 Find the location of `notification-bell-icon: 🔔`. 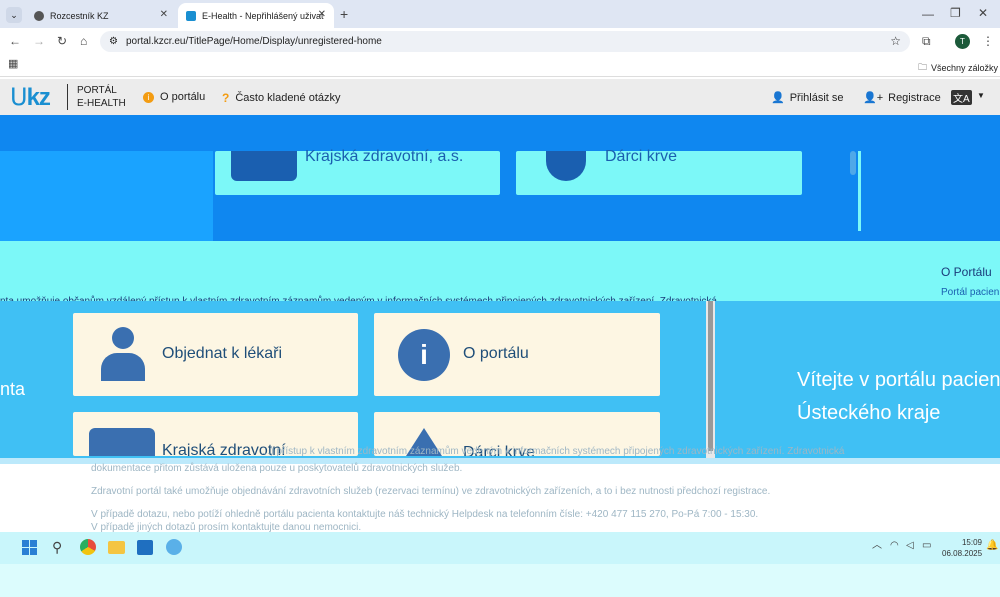

notification-bell-icon: 🔔 is located at coordinates (992, 546).